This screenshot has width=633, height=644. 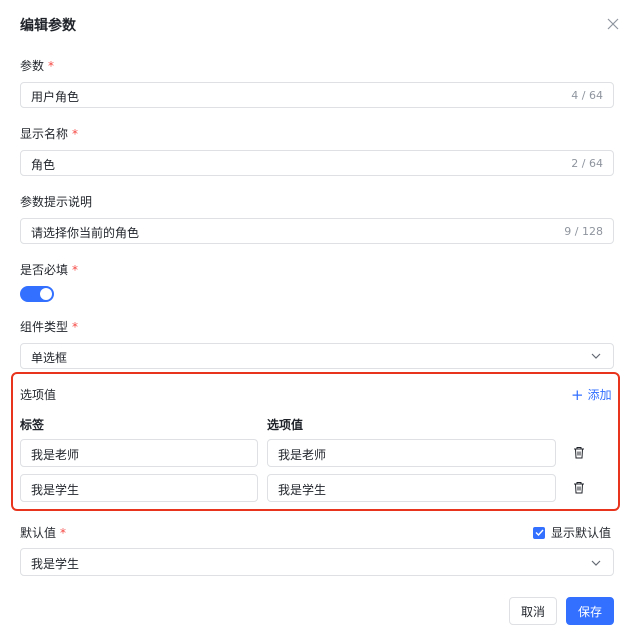 I want to click on check-icon, so click(x=539, y=532).